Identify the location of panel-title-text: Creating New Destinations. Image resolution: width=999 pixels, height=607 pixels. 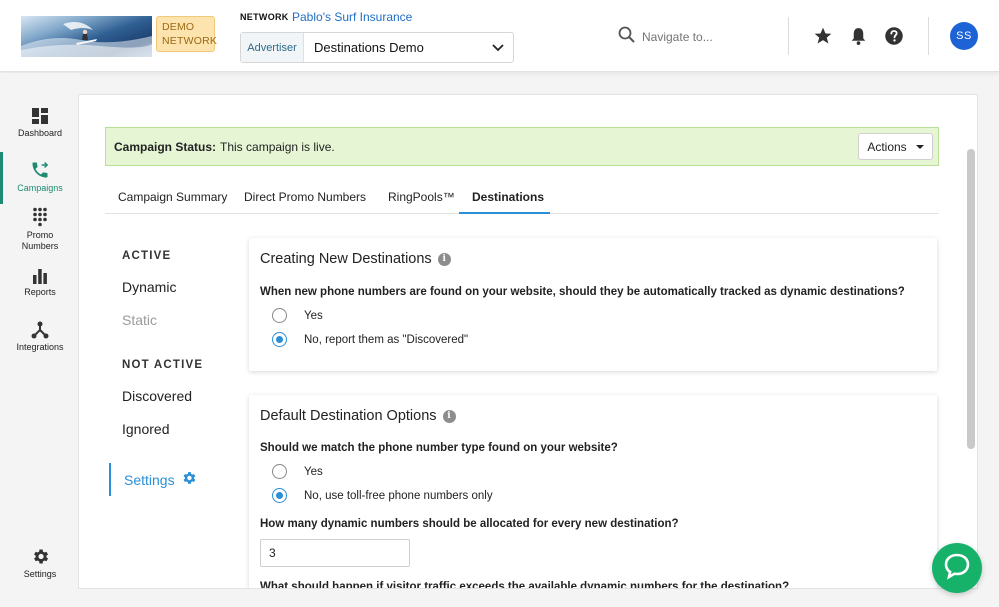
(346, 259).